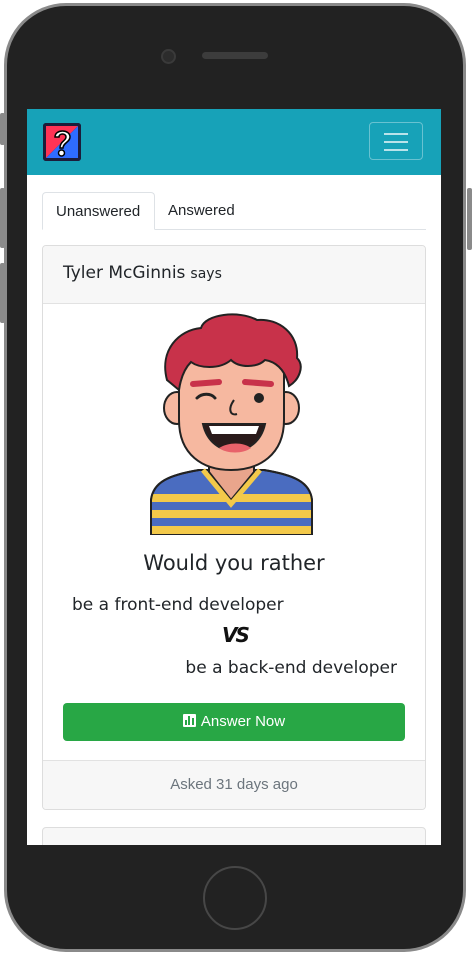 The image size is (472, 957). I want to click on next-question-card, so click(234, 836).